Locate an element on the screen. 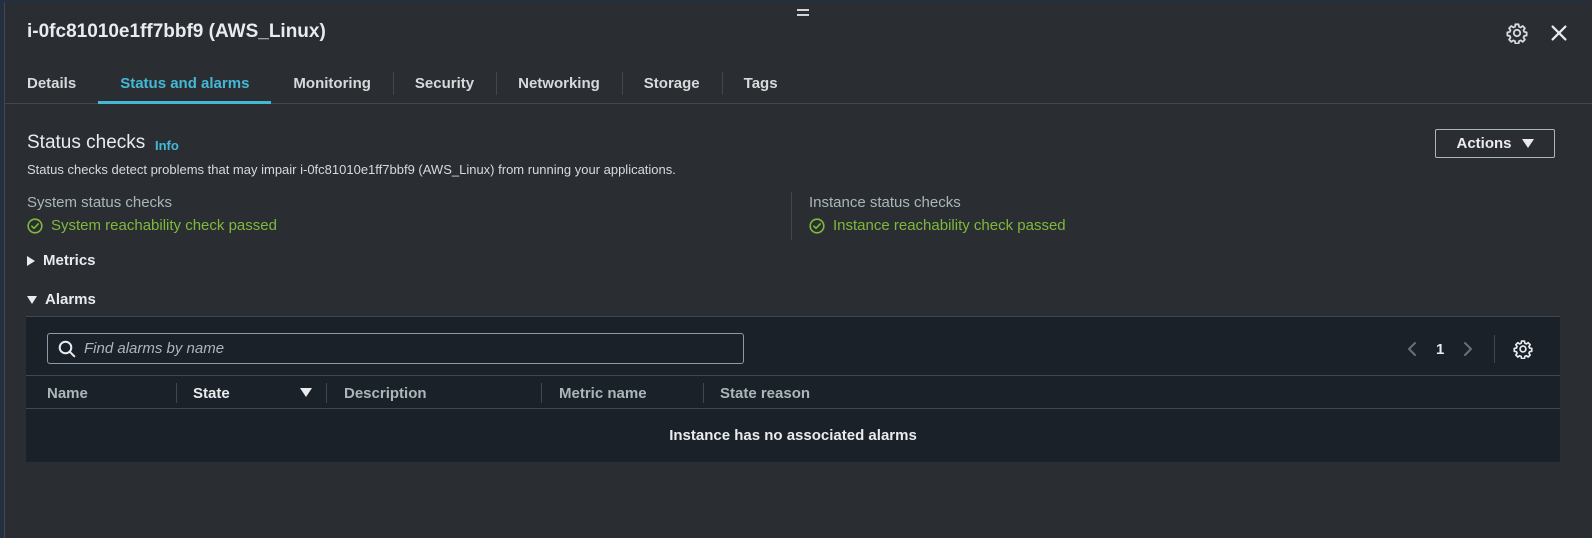  tab-security: Security is located at coordinates (444, 83).